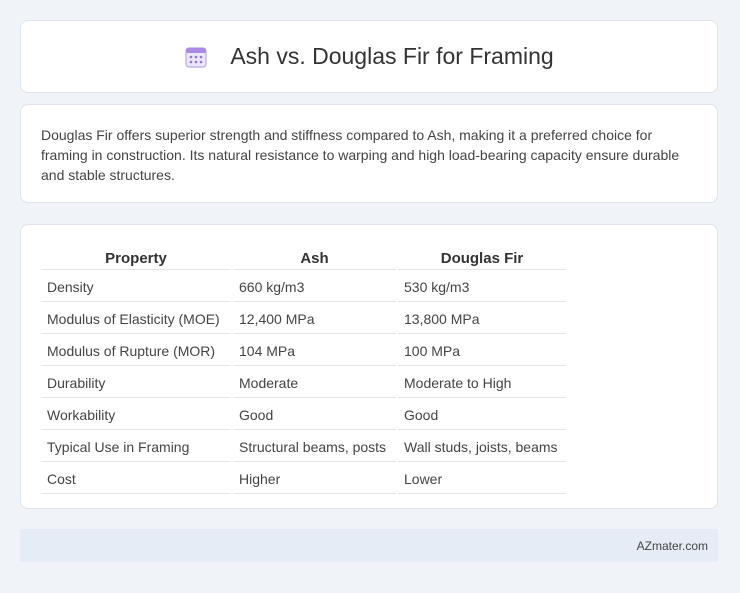 The height and width of the screenshot is (593, 740). I want to click on footer: AZmater.com, so click(369, 545).